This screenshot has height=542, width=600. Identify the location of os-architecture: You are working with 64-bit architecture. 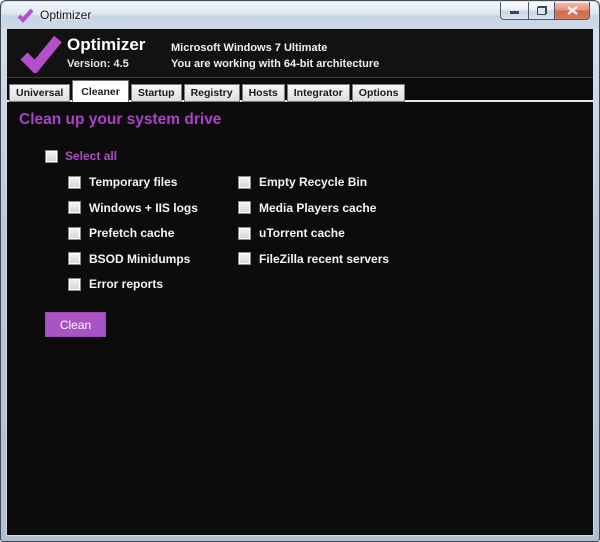
(275, 64).